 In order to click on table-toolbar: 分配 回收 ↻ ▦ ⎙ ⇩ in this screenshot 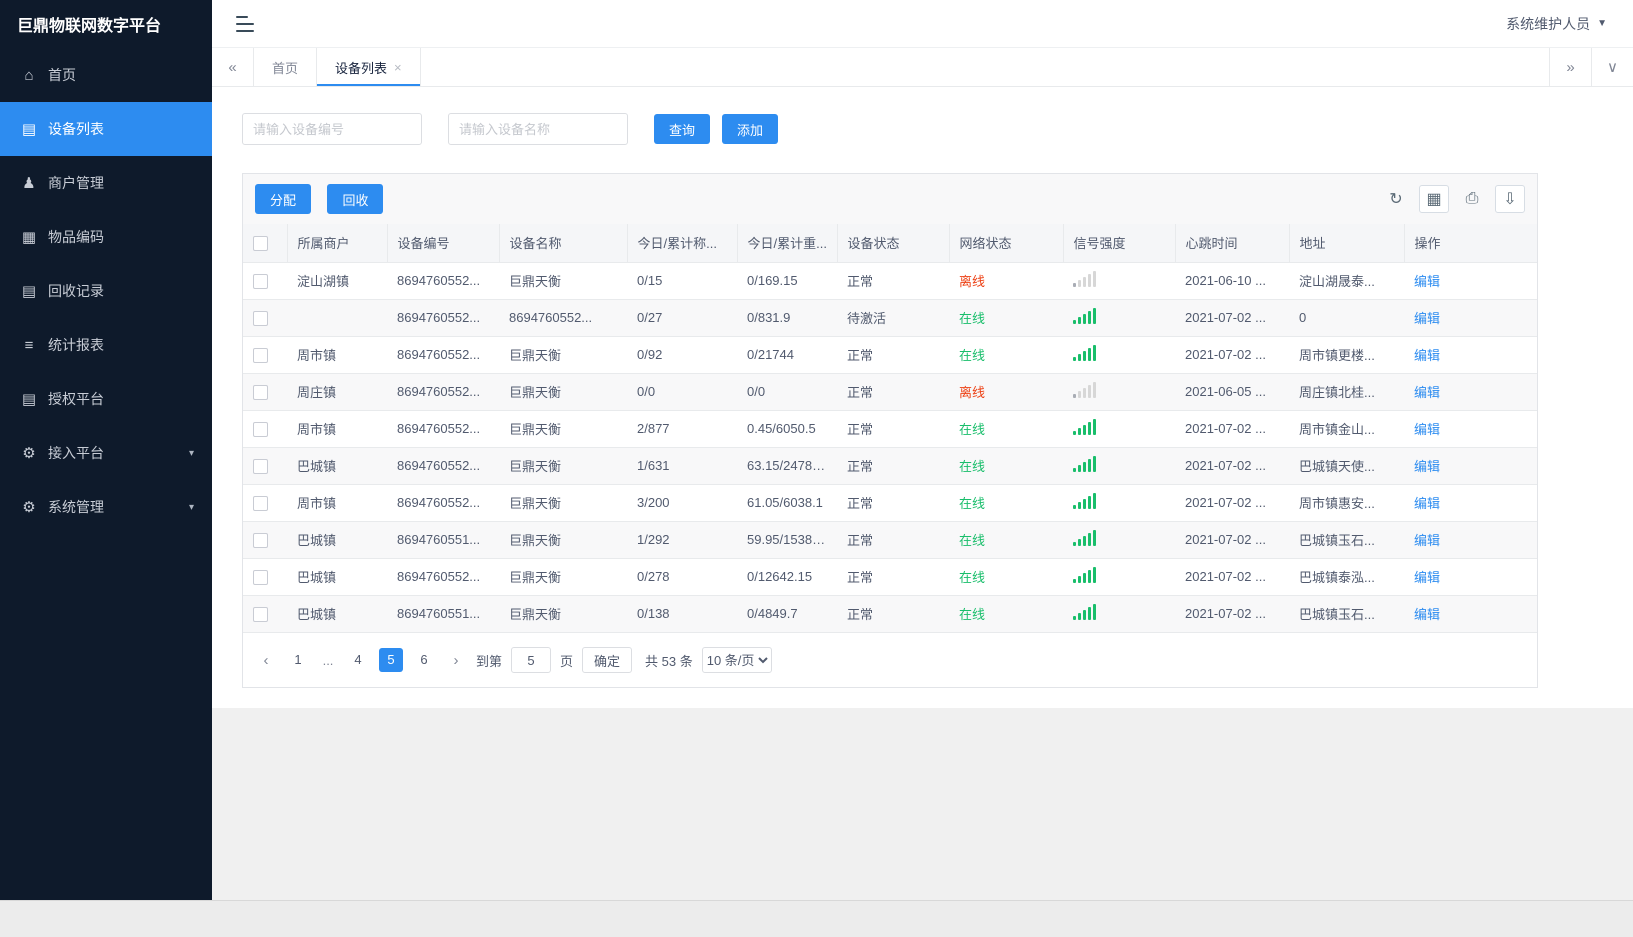, I will do `click(890, 199)`.